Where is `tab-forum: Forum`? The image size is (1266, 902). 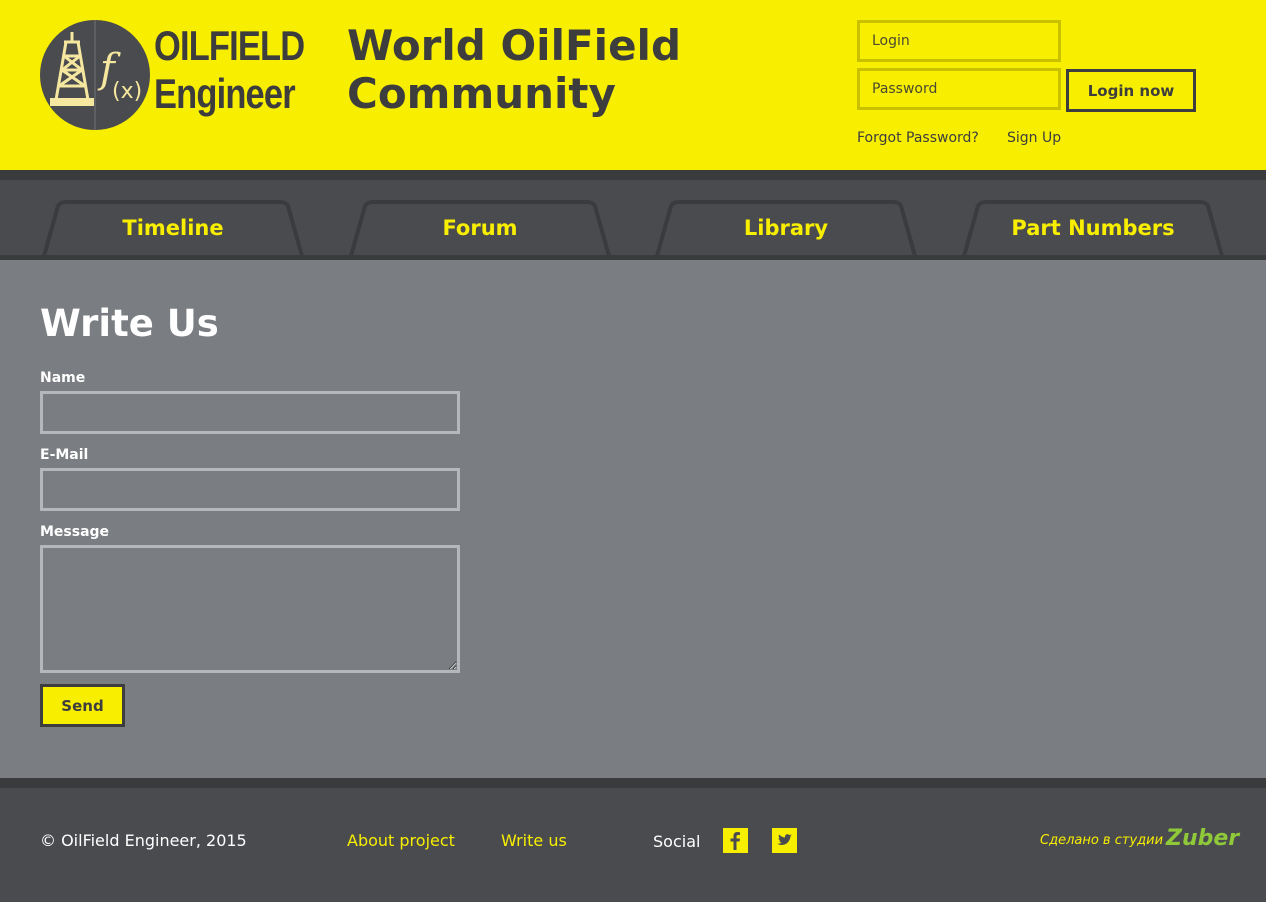
tab-forum: Forum is located at coordinates (480, 228).